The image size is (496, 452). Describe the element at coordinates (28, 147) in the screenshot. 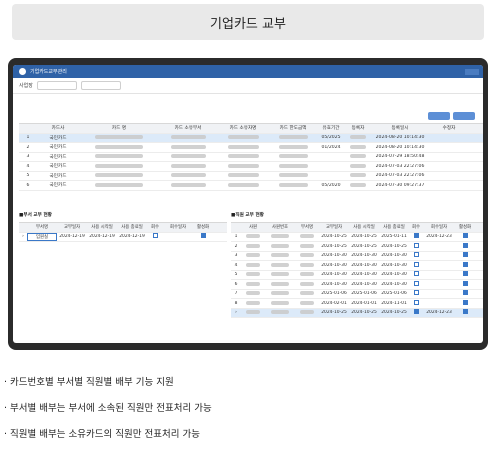

I see `row-number: 2` at that location.